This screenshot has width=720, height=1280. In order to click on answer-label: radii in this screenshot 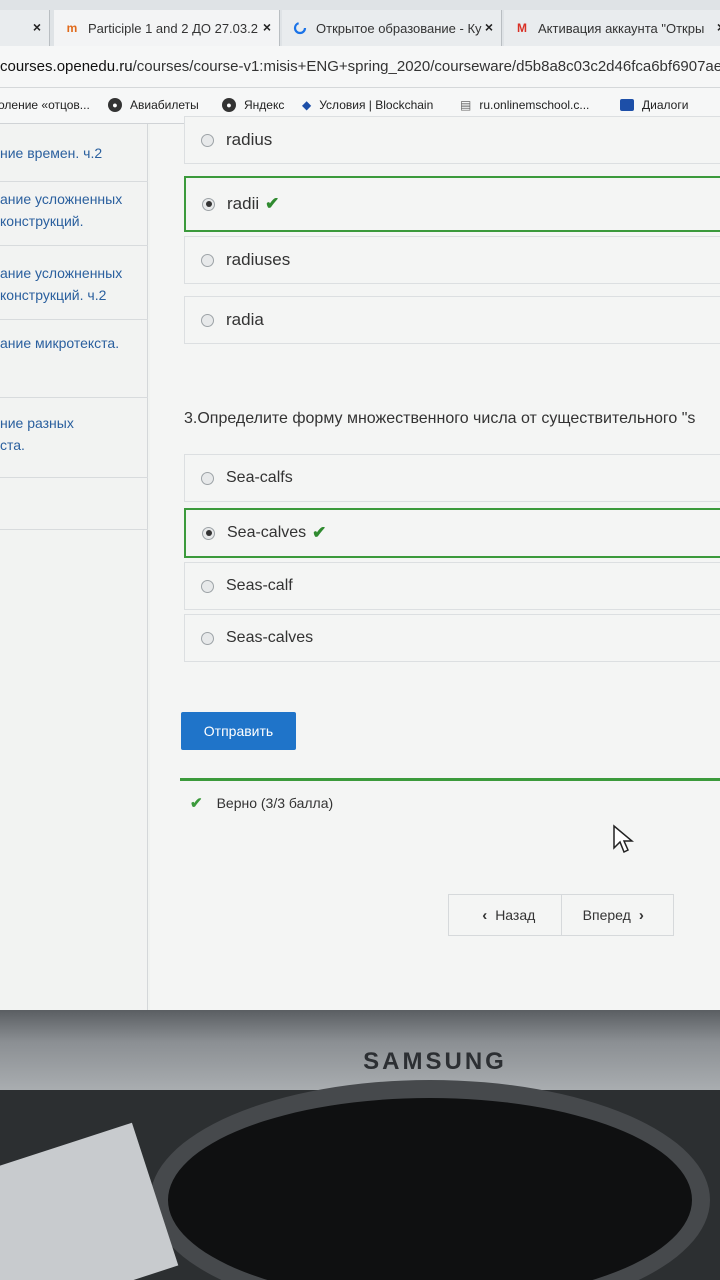, I will do `click(243, 203)`.